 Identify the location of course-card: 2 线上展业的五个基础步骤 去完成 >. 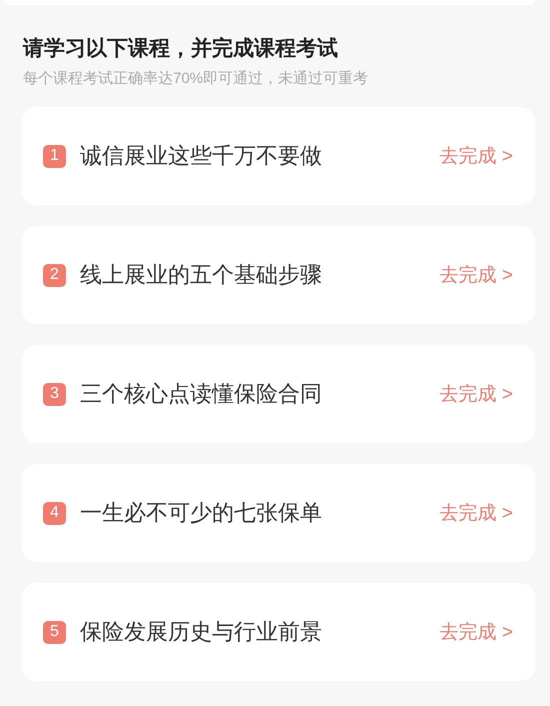
(278, 275).